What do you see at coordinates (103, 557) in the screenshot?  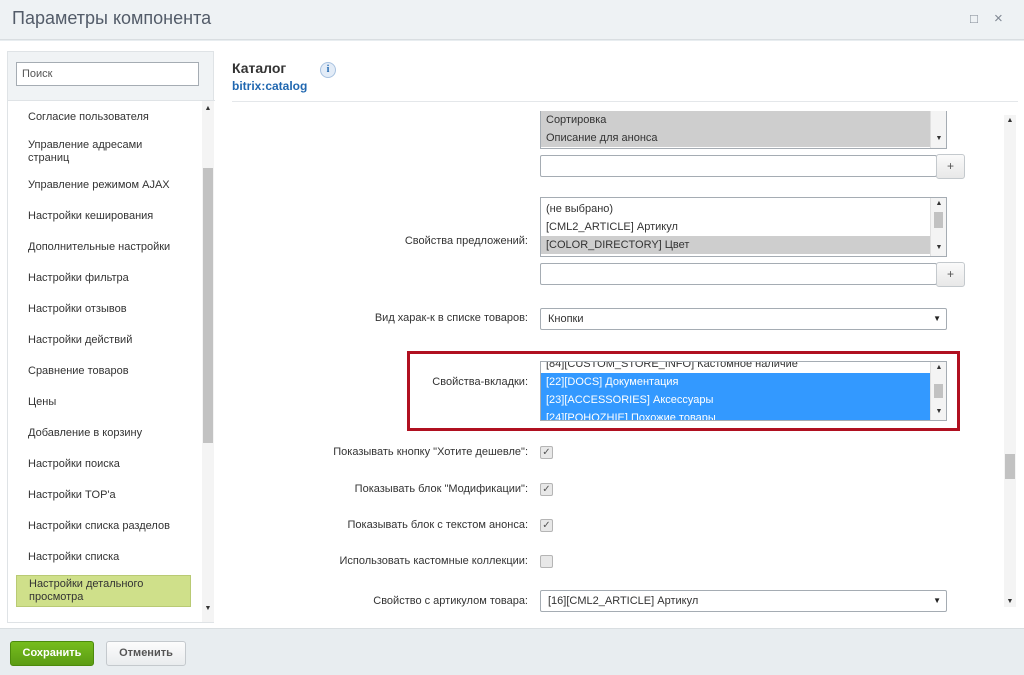 I see `sidebar-item-list: Настройки списка` at bounding box center [103, 557].